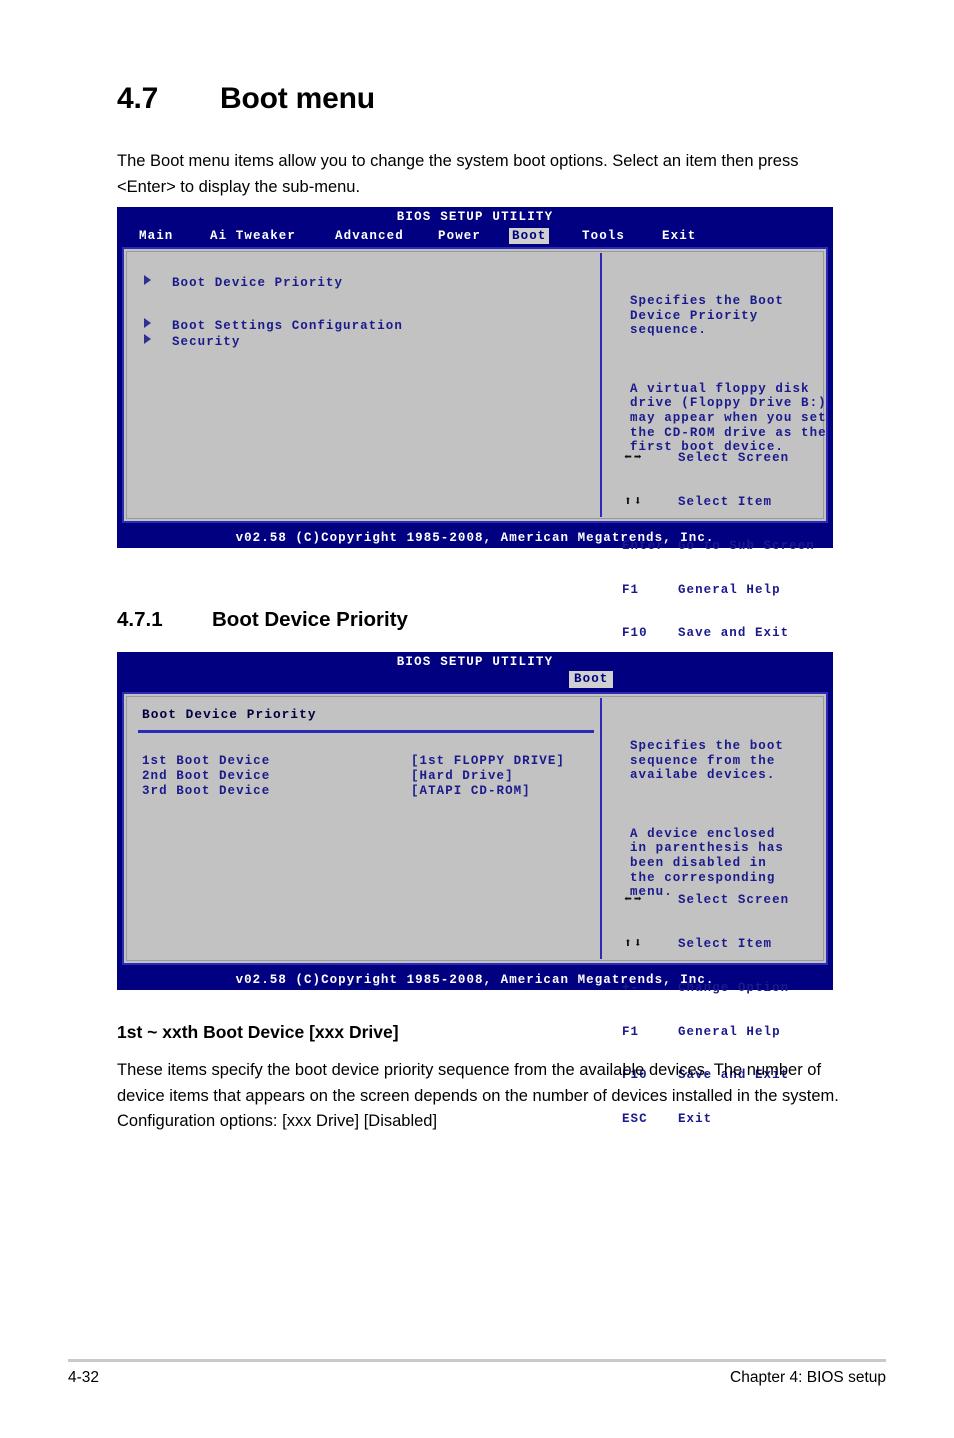  I want to click on bios-row-2nd-boot-device: 2nd Boot Device [Hard Drive], so click(328, 776).